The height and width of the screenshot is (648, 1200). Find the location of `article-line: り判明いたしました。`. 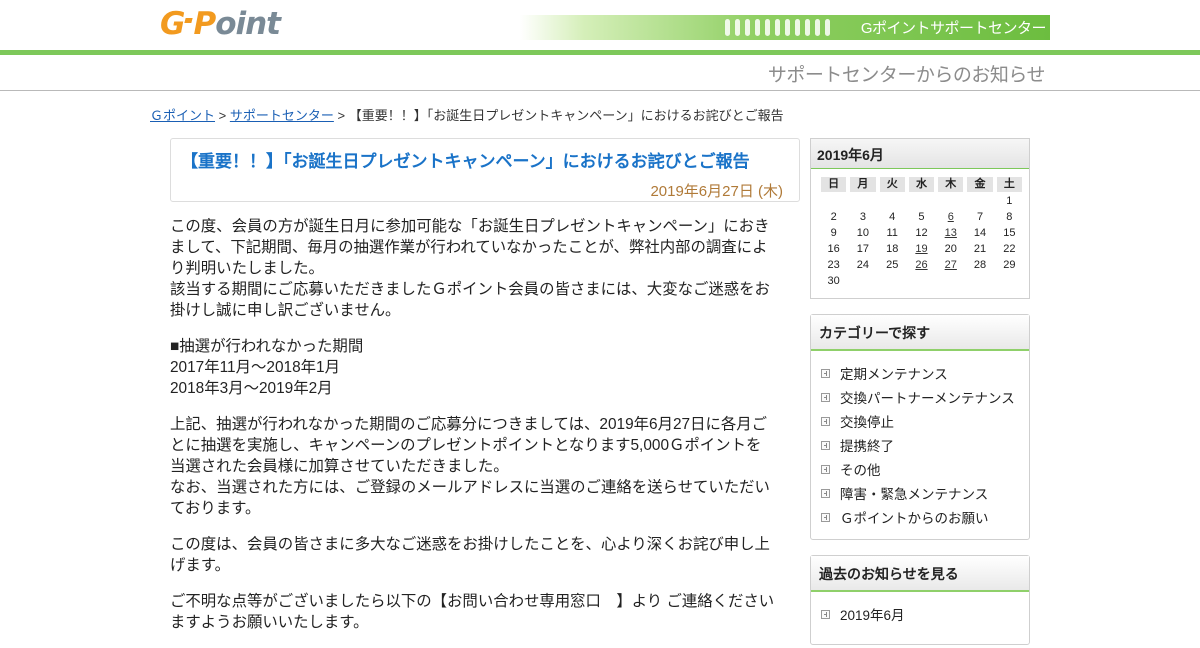

article-line: り判明いたしました。 is located at coordinates (247, 268).